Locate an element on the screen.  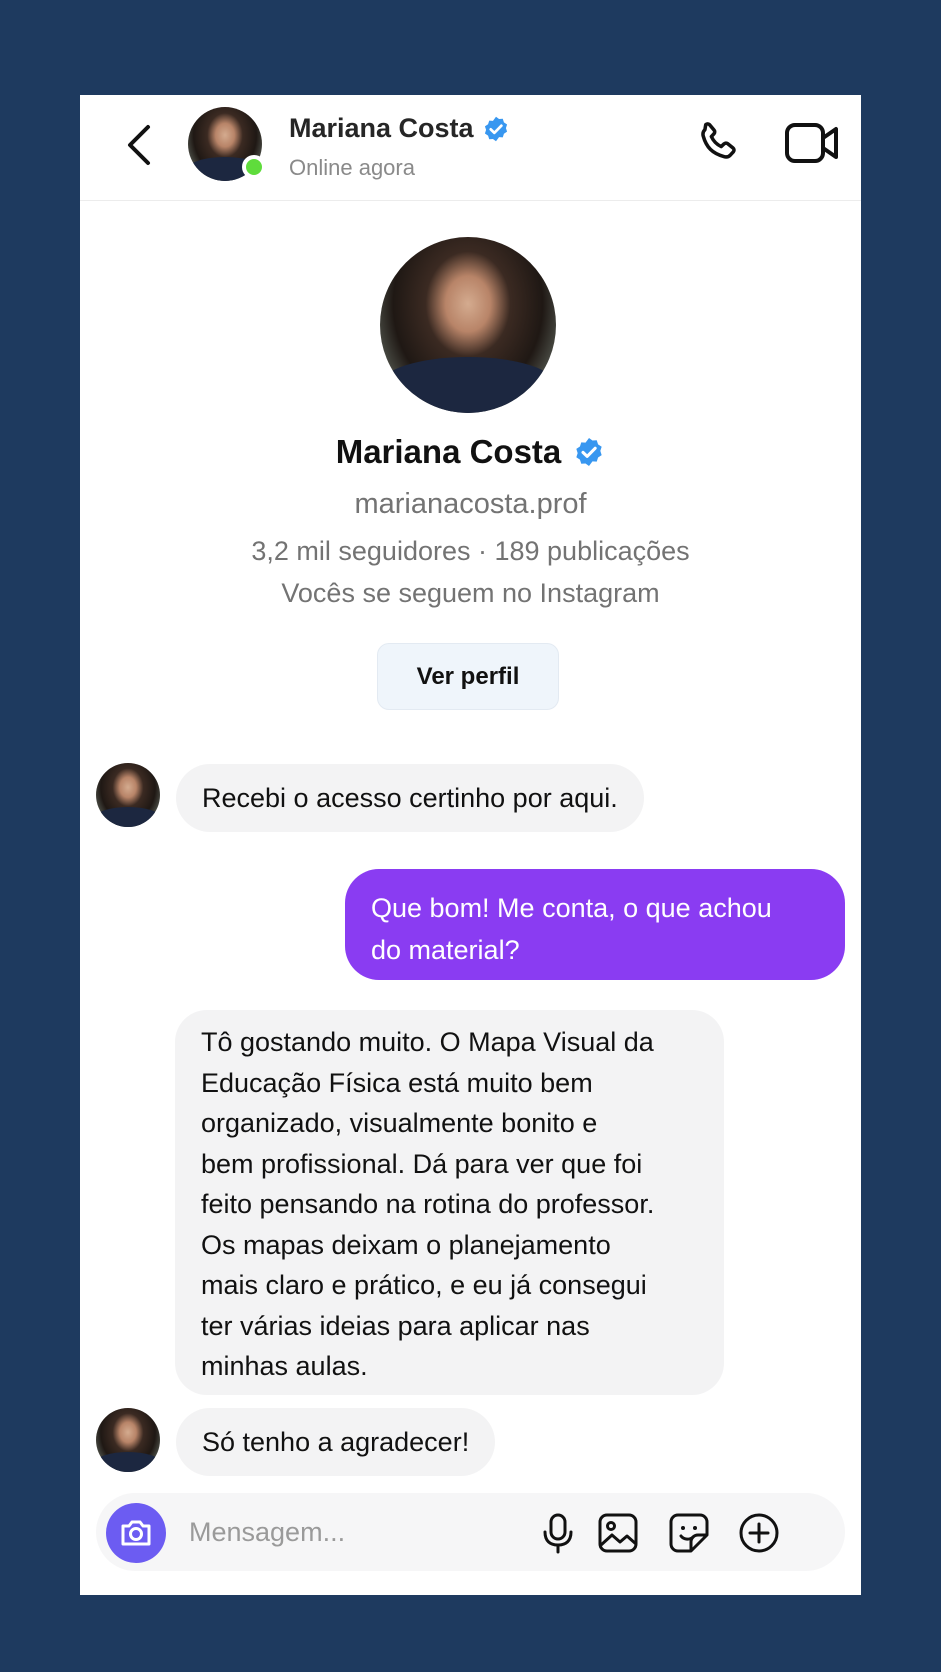
header-contact-name: Mariana Costa is located at coordinates (399, 128).